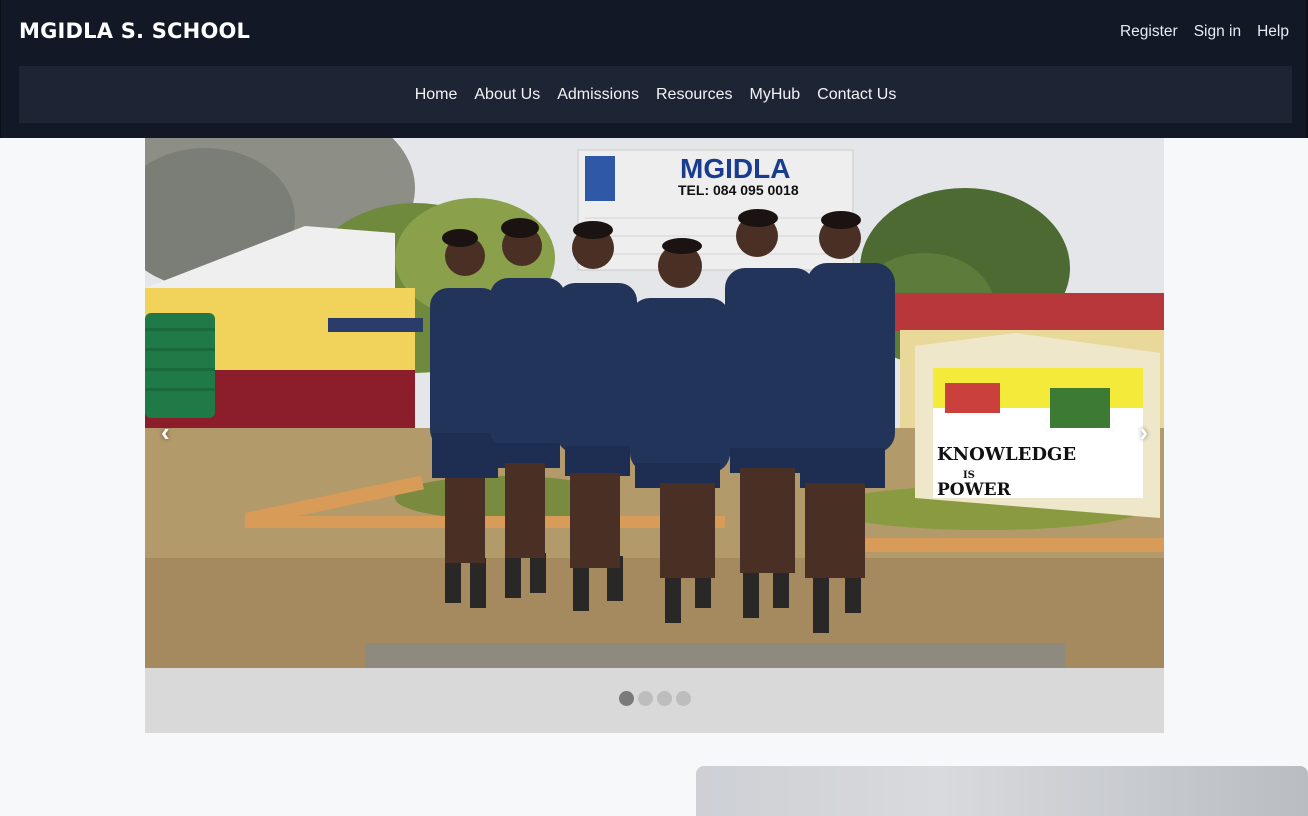 This screenshot has height=816, width=1308. I want to click on sign-line-3: POWER, so click(974, 490).